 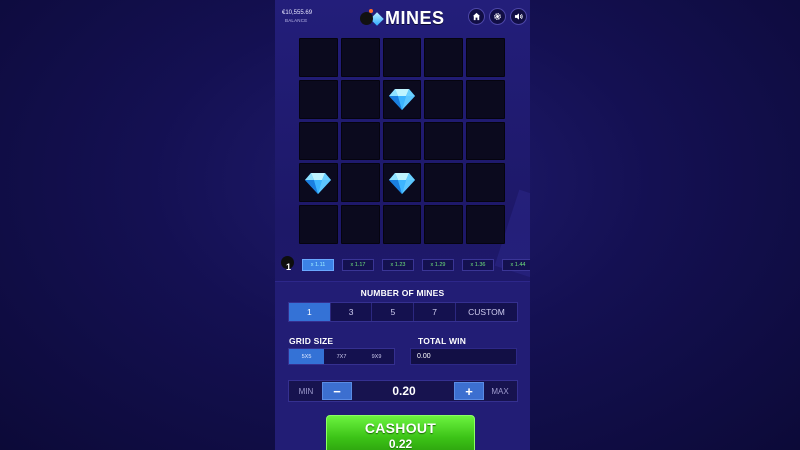 I want to click on multiplier-item: x 1.11, so click(x=318, y=265).